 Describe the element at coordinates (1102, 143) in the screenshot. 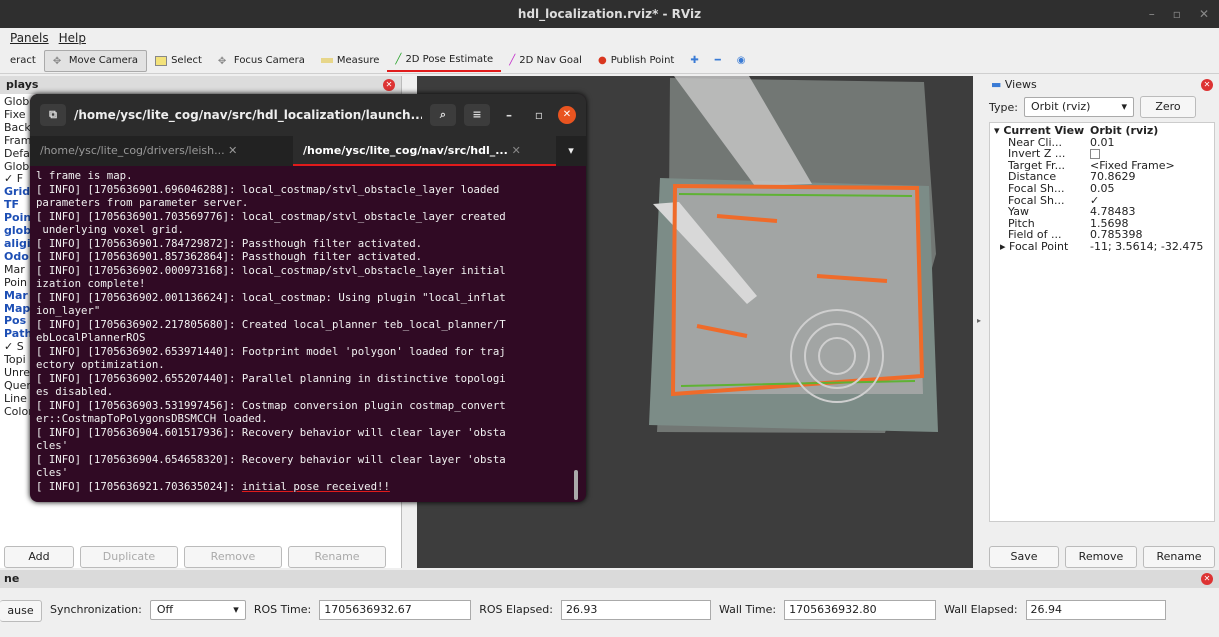

I see `tree-row: Near Cli... 0.01` at that location.